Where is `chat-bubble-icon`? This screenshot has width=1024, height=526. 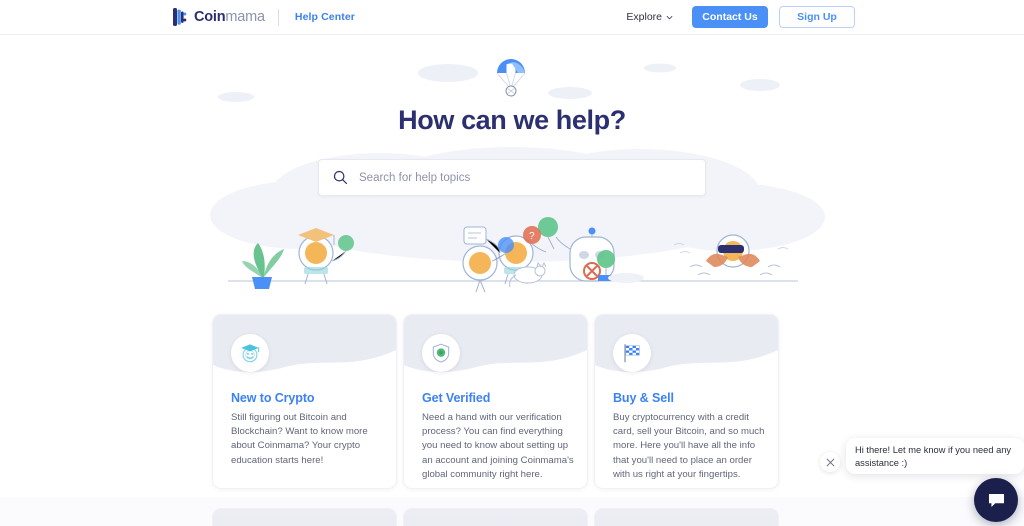 chat-bubble-icon is located at coordinates (996, 500).